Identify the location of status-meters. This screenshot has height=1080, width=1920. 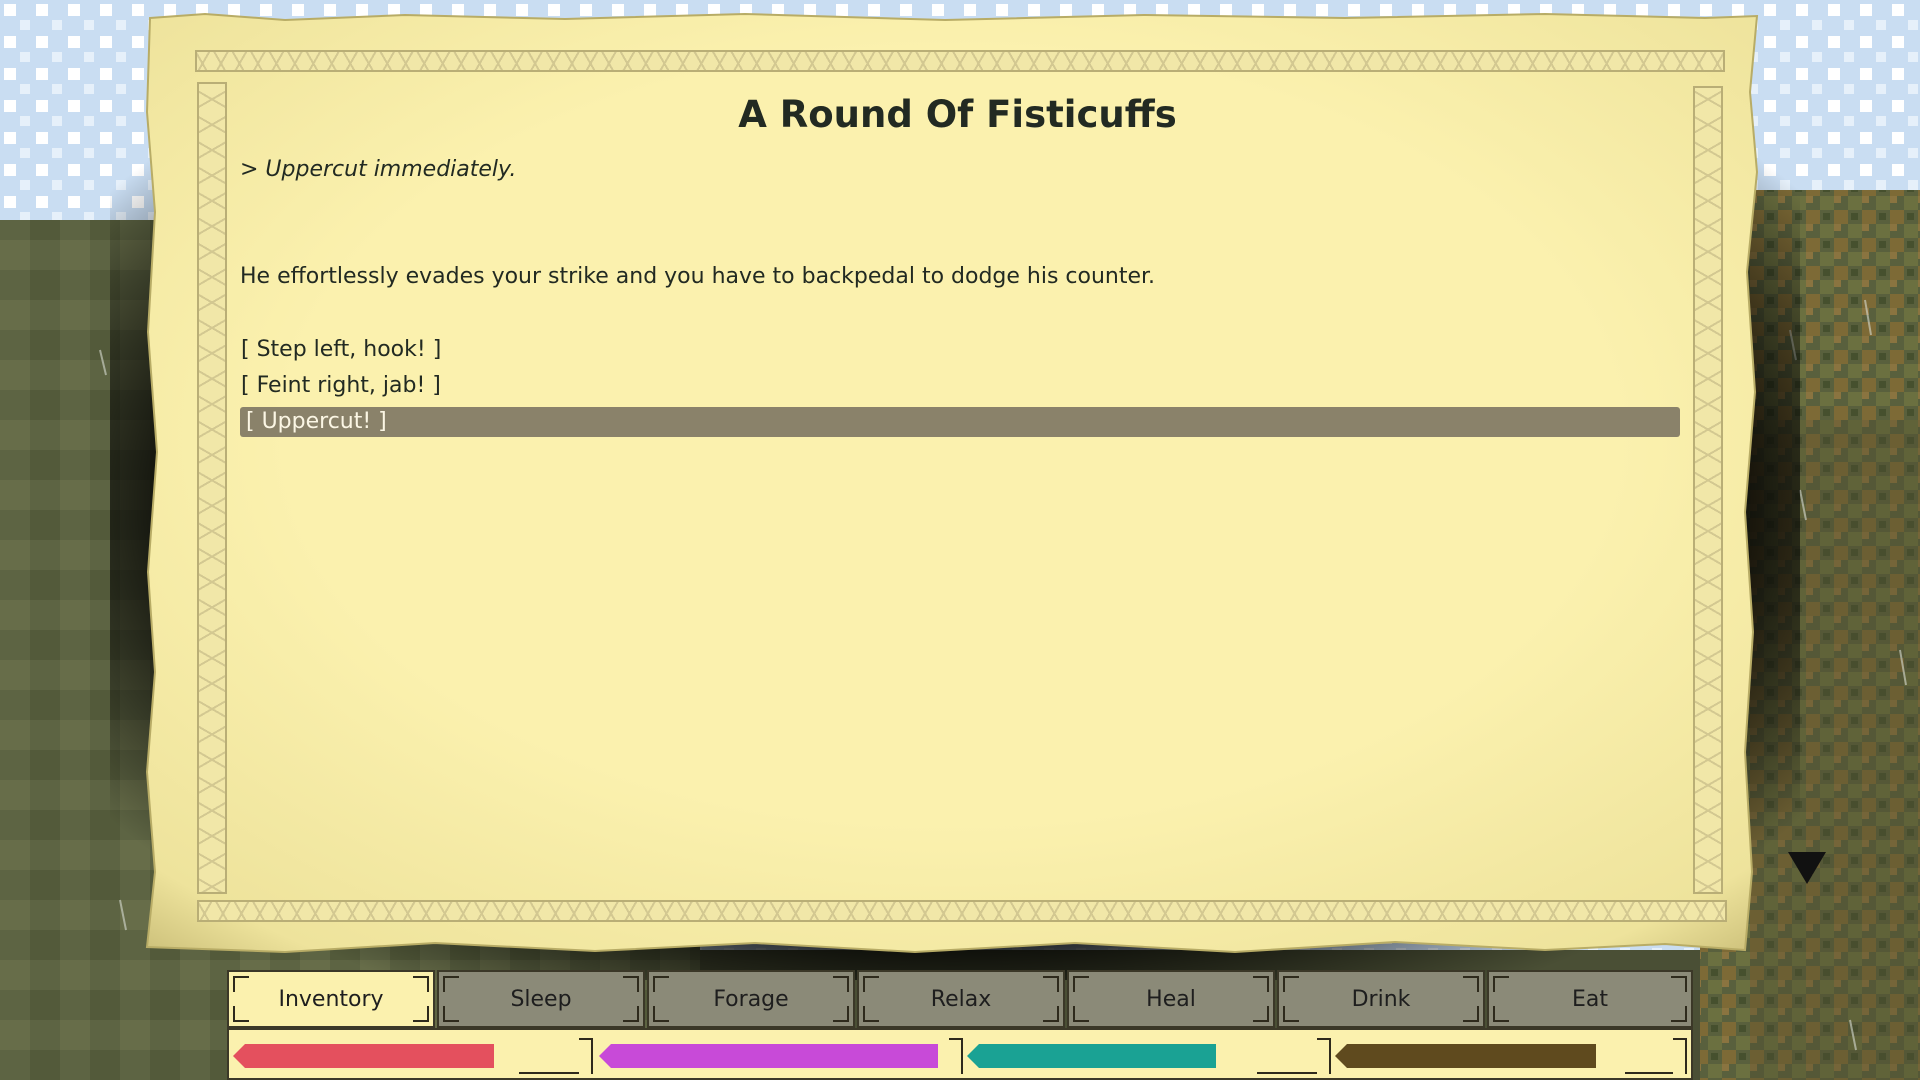
(960, 1054).